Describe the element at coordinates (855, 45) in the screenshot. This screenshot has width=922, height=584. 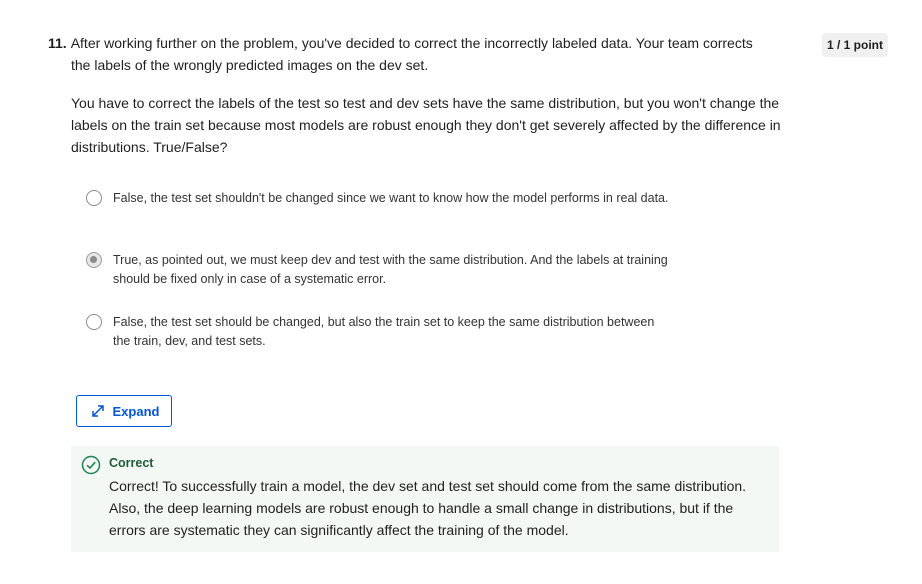
I see `points-badge: 1 / 1 point` at that location.